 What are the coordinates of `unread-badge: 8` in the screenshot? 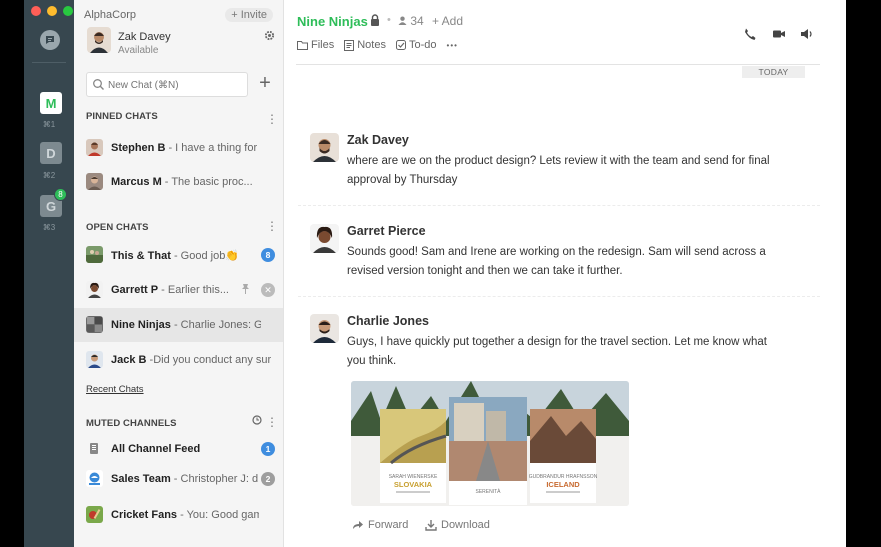 It's located at (268, 255).